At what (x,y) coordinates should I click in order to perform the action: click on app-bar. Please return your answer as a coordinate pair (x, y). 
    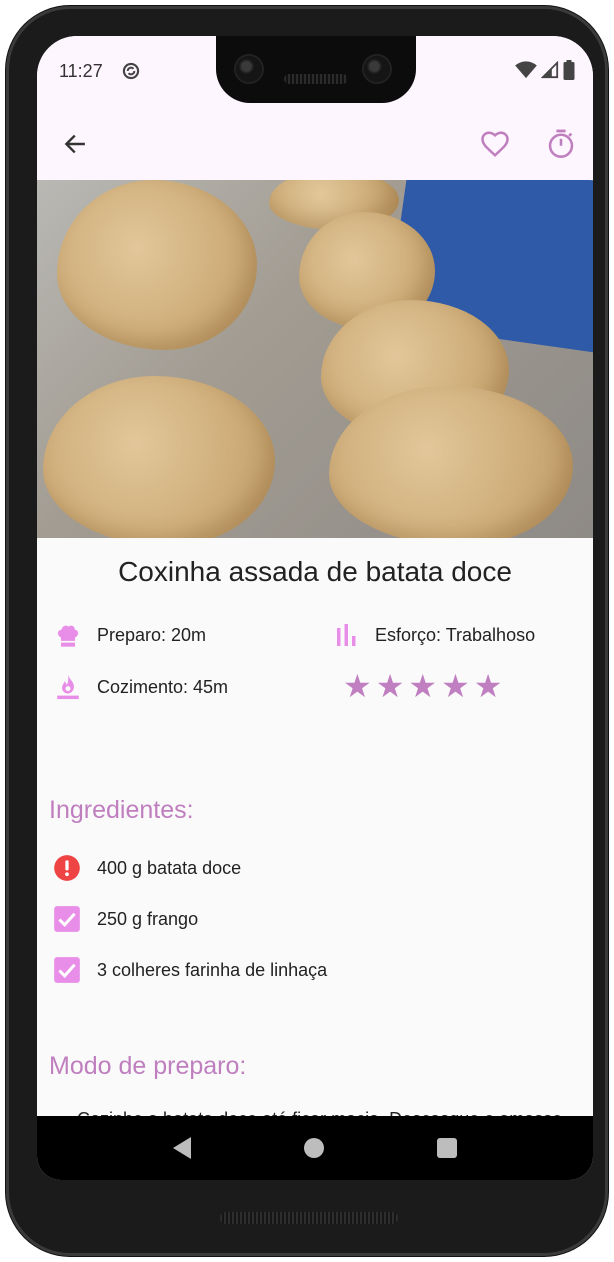
    Looking at the image, I should click on (315, 143).